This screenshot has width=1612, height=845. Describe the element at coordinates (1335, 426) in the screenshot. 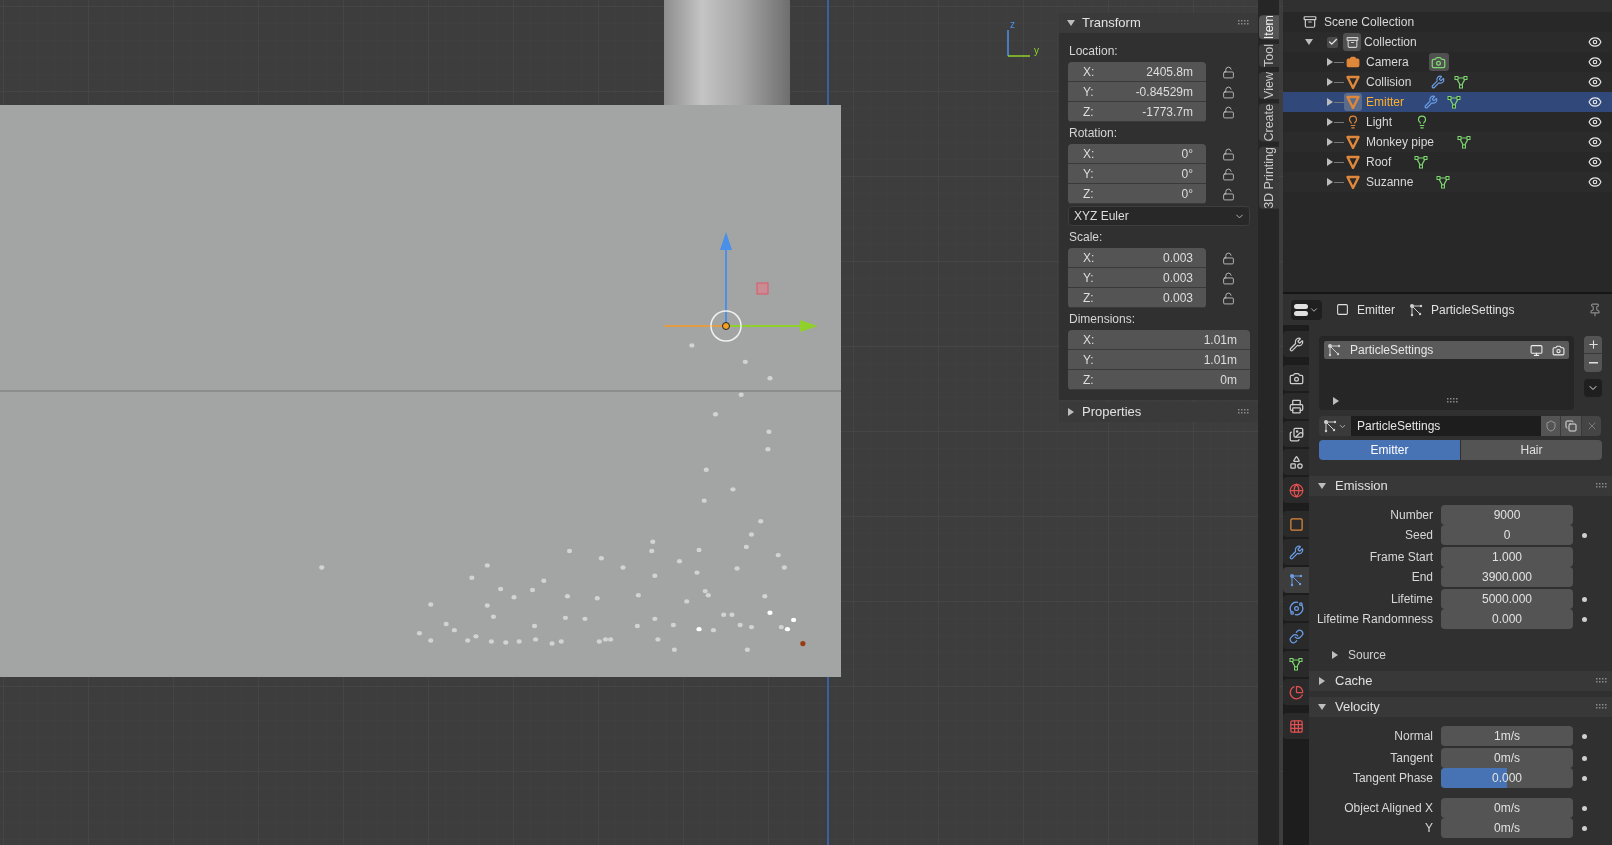

I see `browse-button` at that location.